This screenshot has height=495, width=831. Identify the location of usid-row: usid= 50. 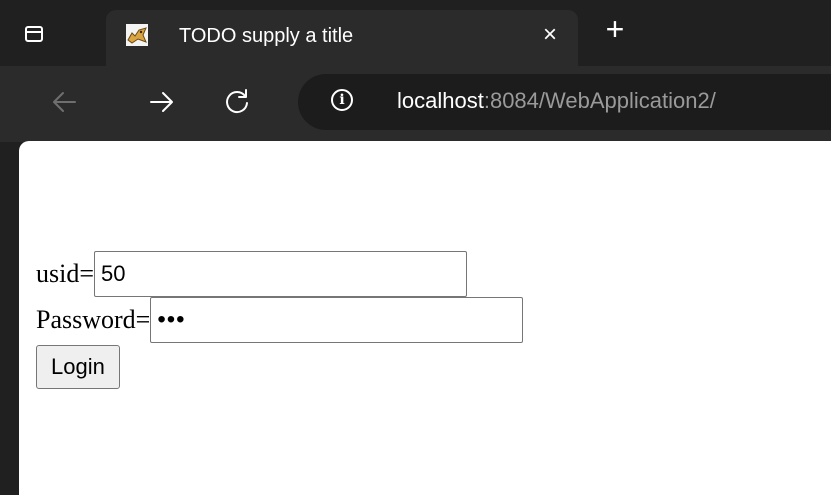
(279, 274).